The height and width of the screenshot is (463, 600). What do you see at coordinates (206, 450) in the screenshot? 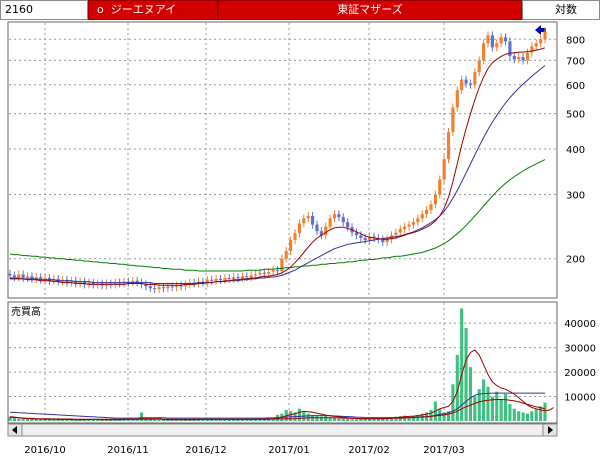
I see `x-tick-label: 2016/12` at bounding box center [206, 450].